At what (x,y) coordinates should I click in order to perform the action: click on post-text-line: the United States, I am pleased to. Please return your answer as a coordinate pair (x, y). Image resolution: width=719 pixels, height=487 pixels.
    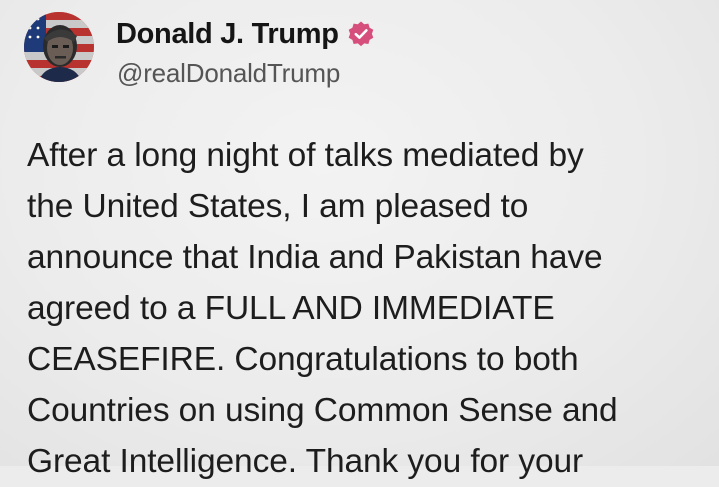
    Looking at the image, I should click on (278, 206).